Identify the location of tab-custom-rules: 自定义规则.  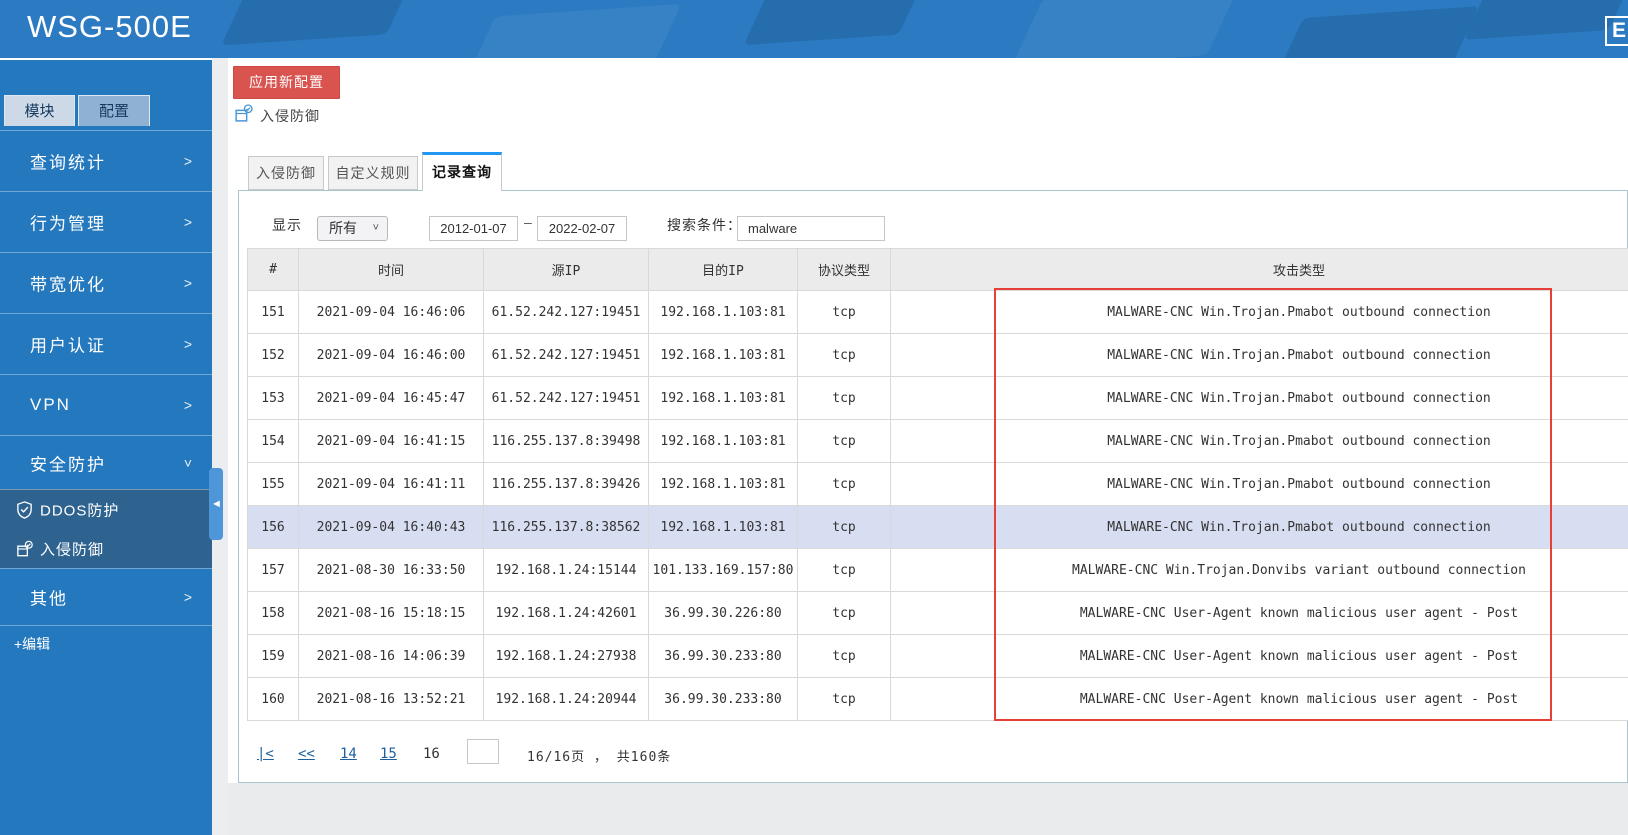
(373, 173).